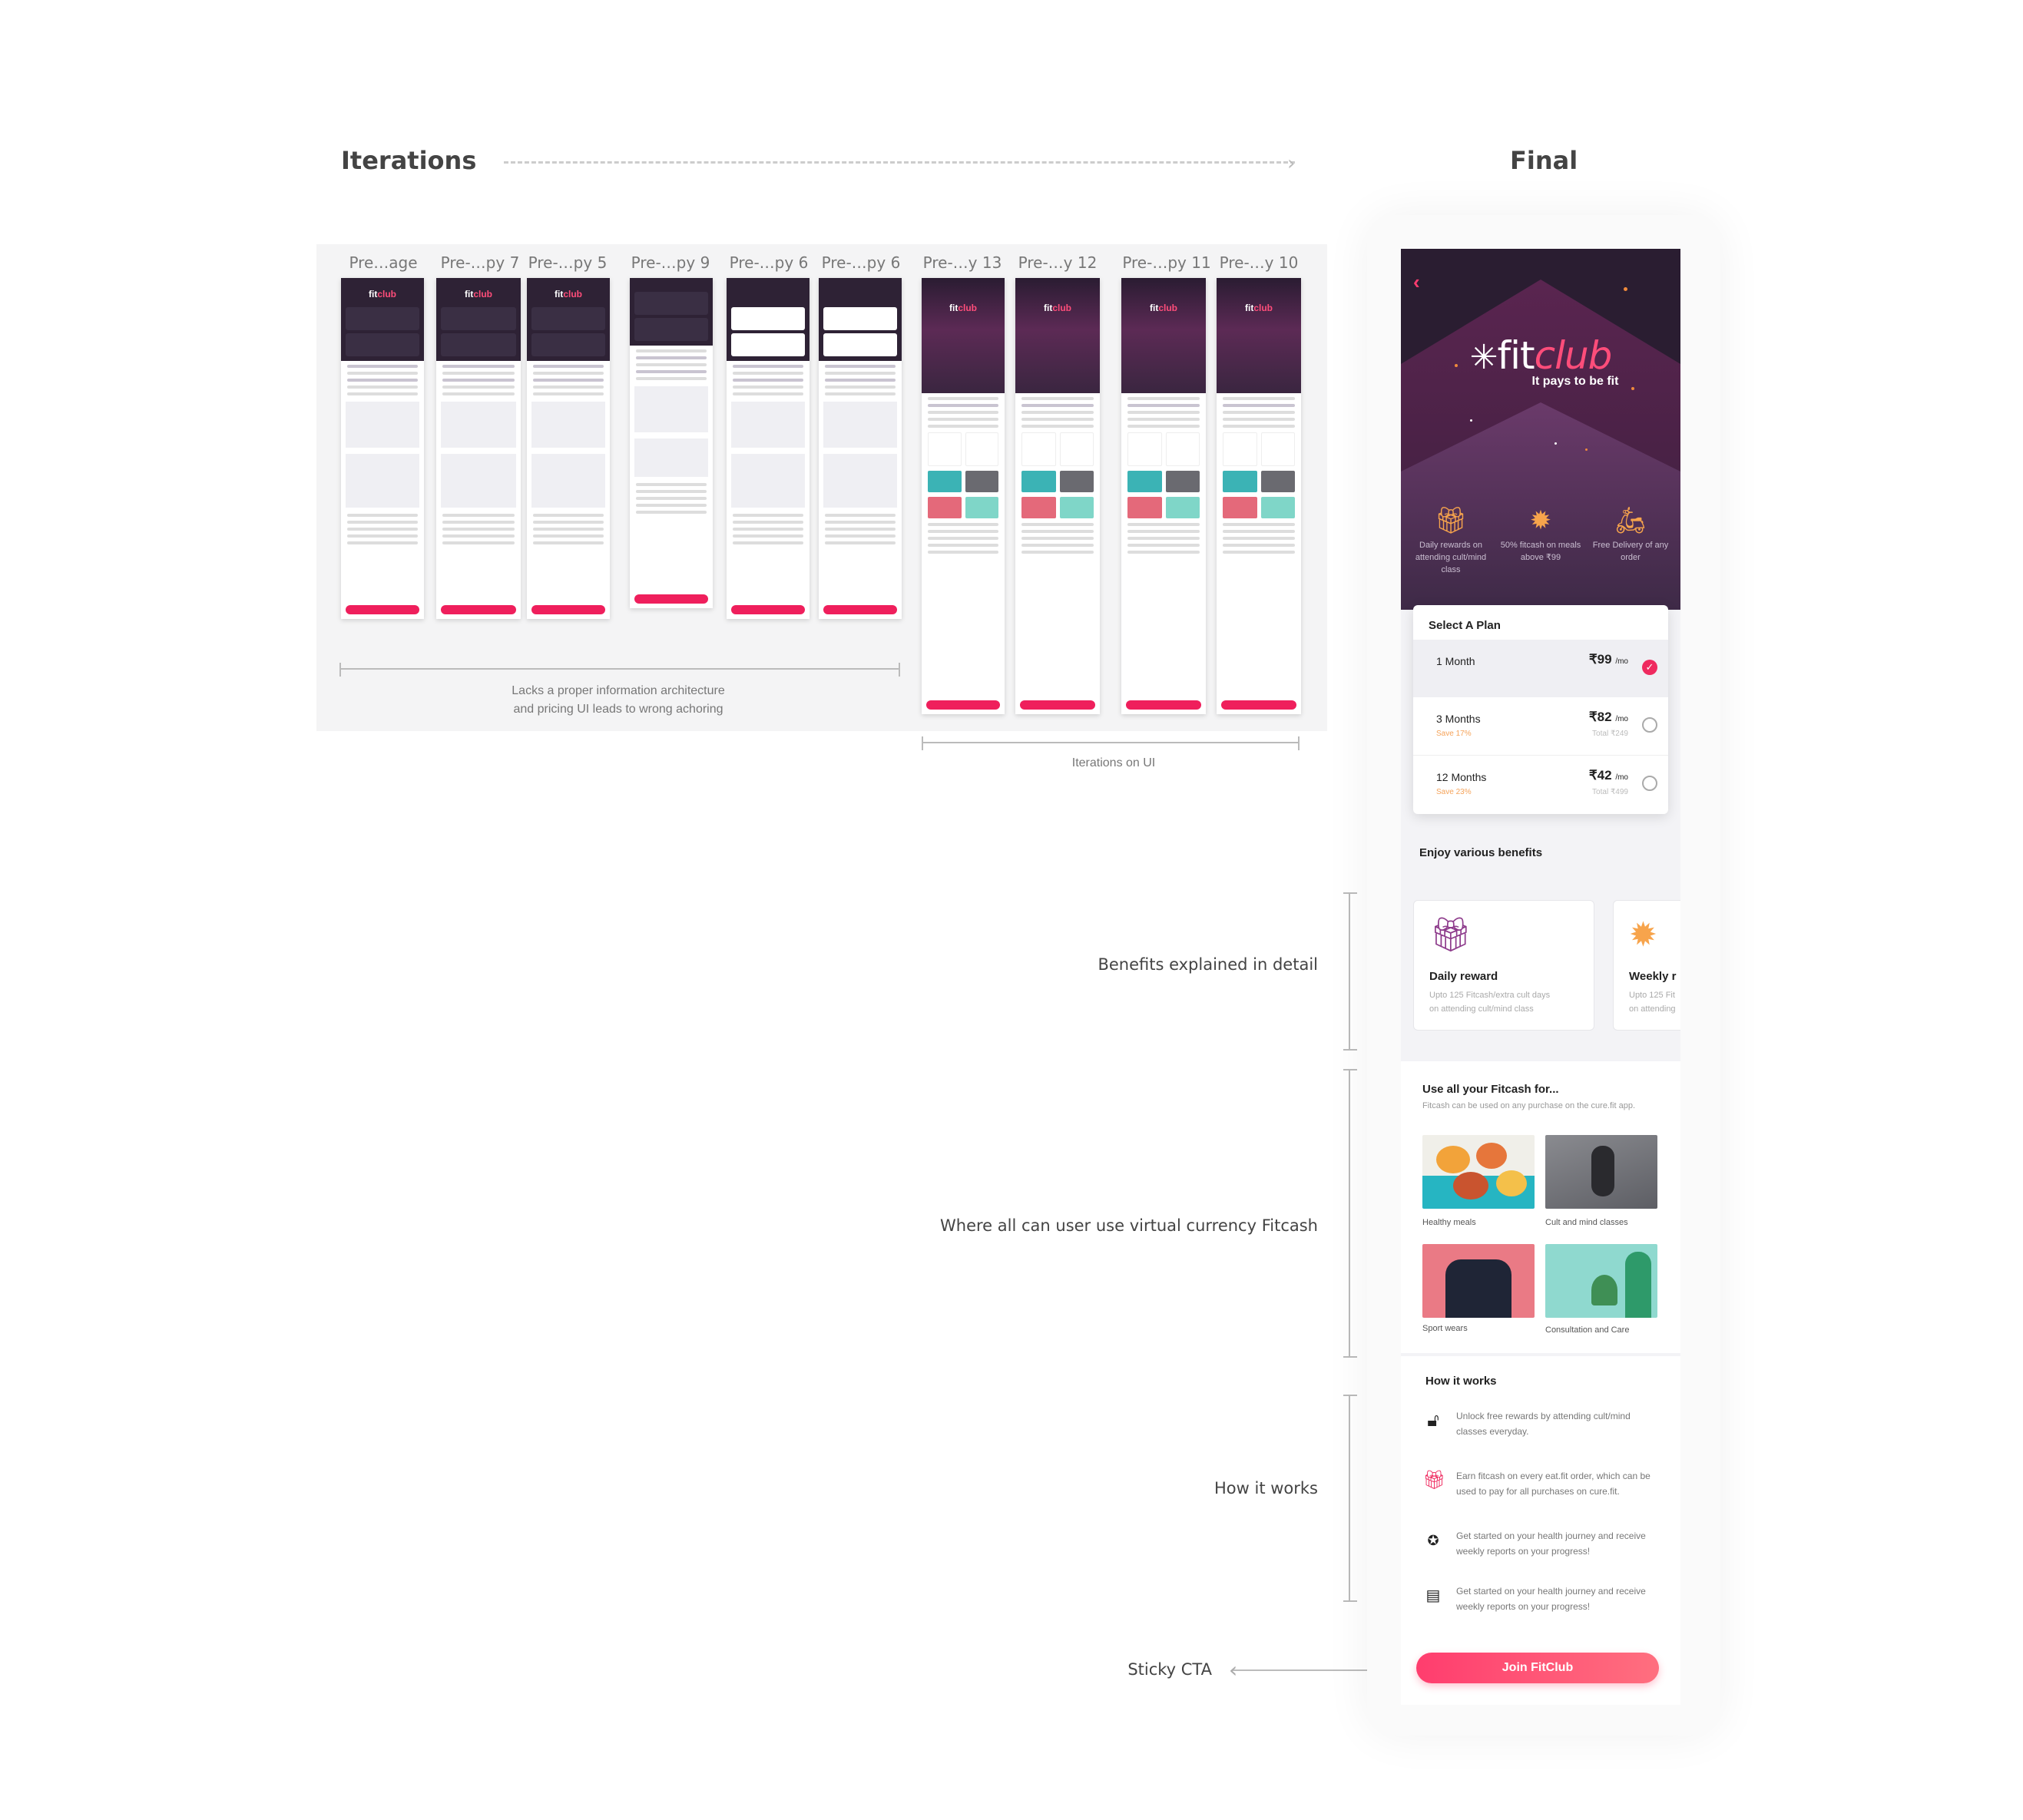 The width and height of the screenshot is (2023, 1820). Describe the element at coordinates (1454, 792) in the screenshot. I see `plan-save: Save 23%` at that location.